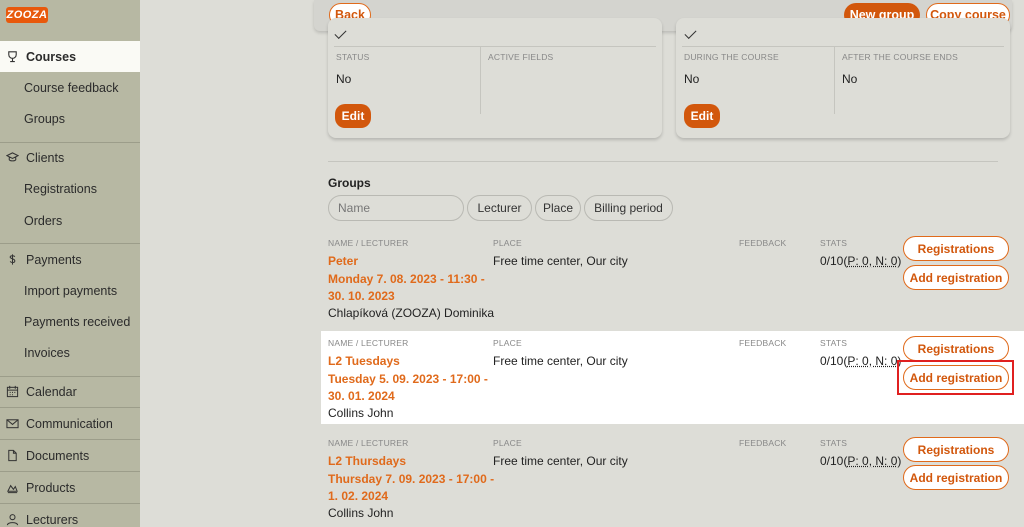 The width and height of the screenshot is (1024, 527). I want to click on column-header: STATUS, so click(352, 57).